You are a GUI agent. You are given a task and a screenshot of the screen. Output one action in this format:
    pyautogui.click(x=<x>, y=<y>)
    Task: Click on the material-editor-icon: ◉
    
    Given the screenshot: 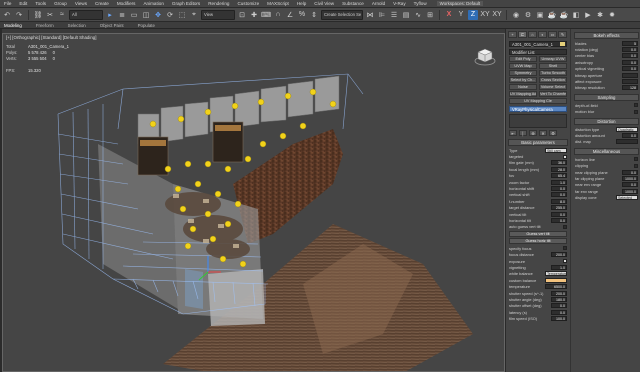 What is the action you would take?
    pyautogui.click(x=516, y=15)
    